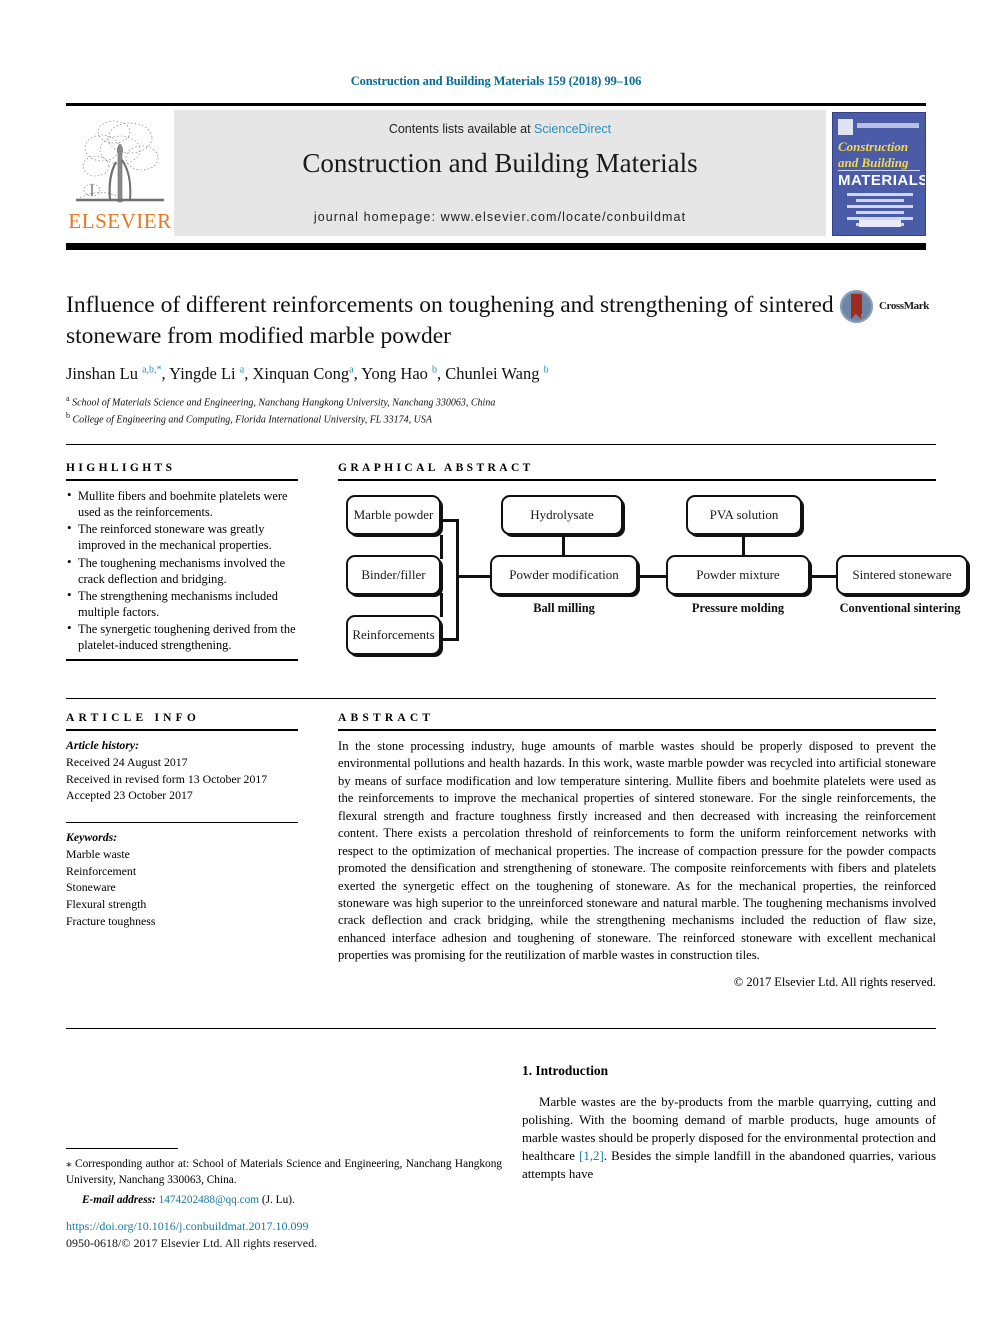 The height and width of the screenshot is (1323, 992). What do you see at coordinates (120, 221) in the screenshot?
I see `elsevier-wordmark: ELSEVIER` at bounding box center [120, 221].